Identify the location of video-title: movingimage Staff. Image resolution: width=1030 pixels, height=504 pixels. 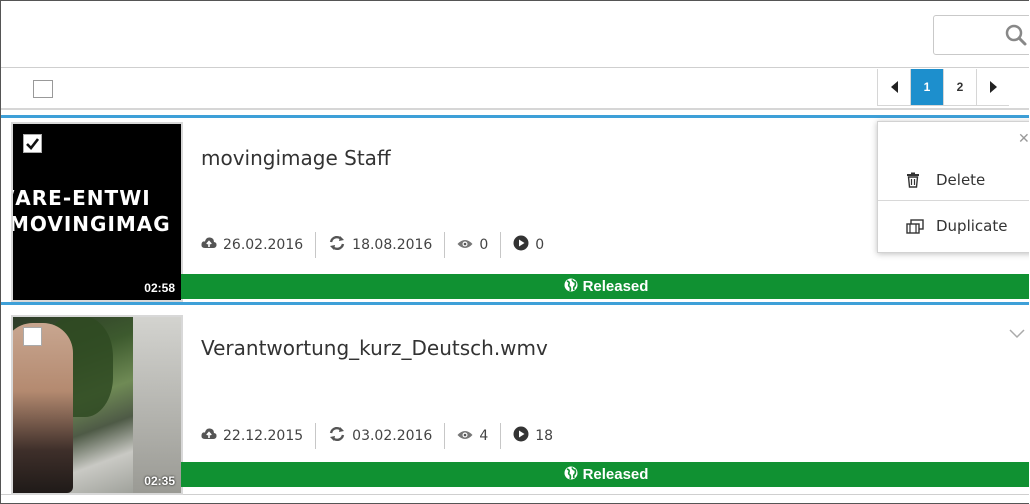
(296, 158).